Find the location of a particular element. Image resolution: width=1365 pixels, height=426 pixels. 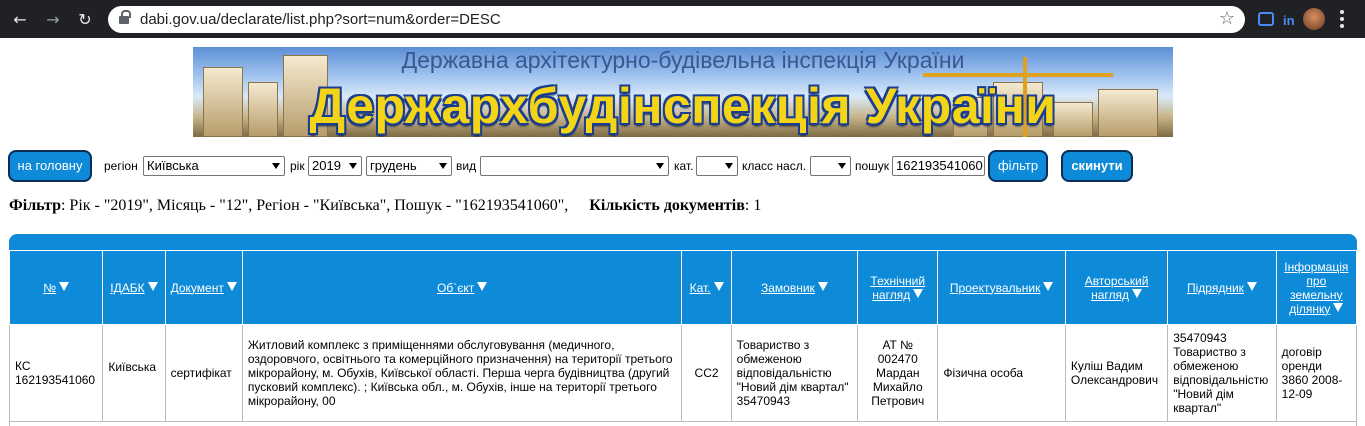

header-customer-link: Замовник is located at coordinates (788, 288).